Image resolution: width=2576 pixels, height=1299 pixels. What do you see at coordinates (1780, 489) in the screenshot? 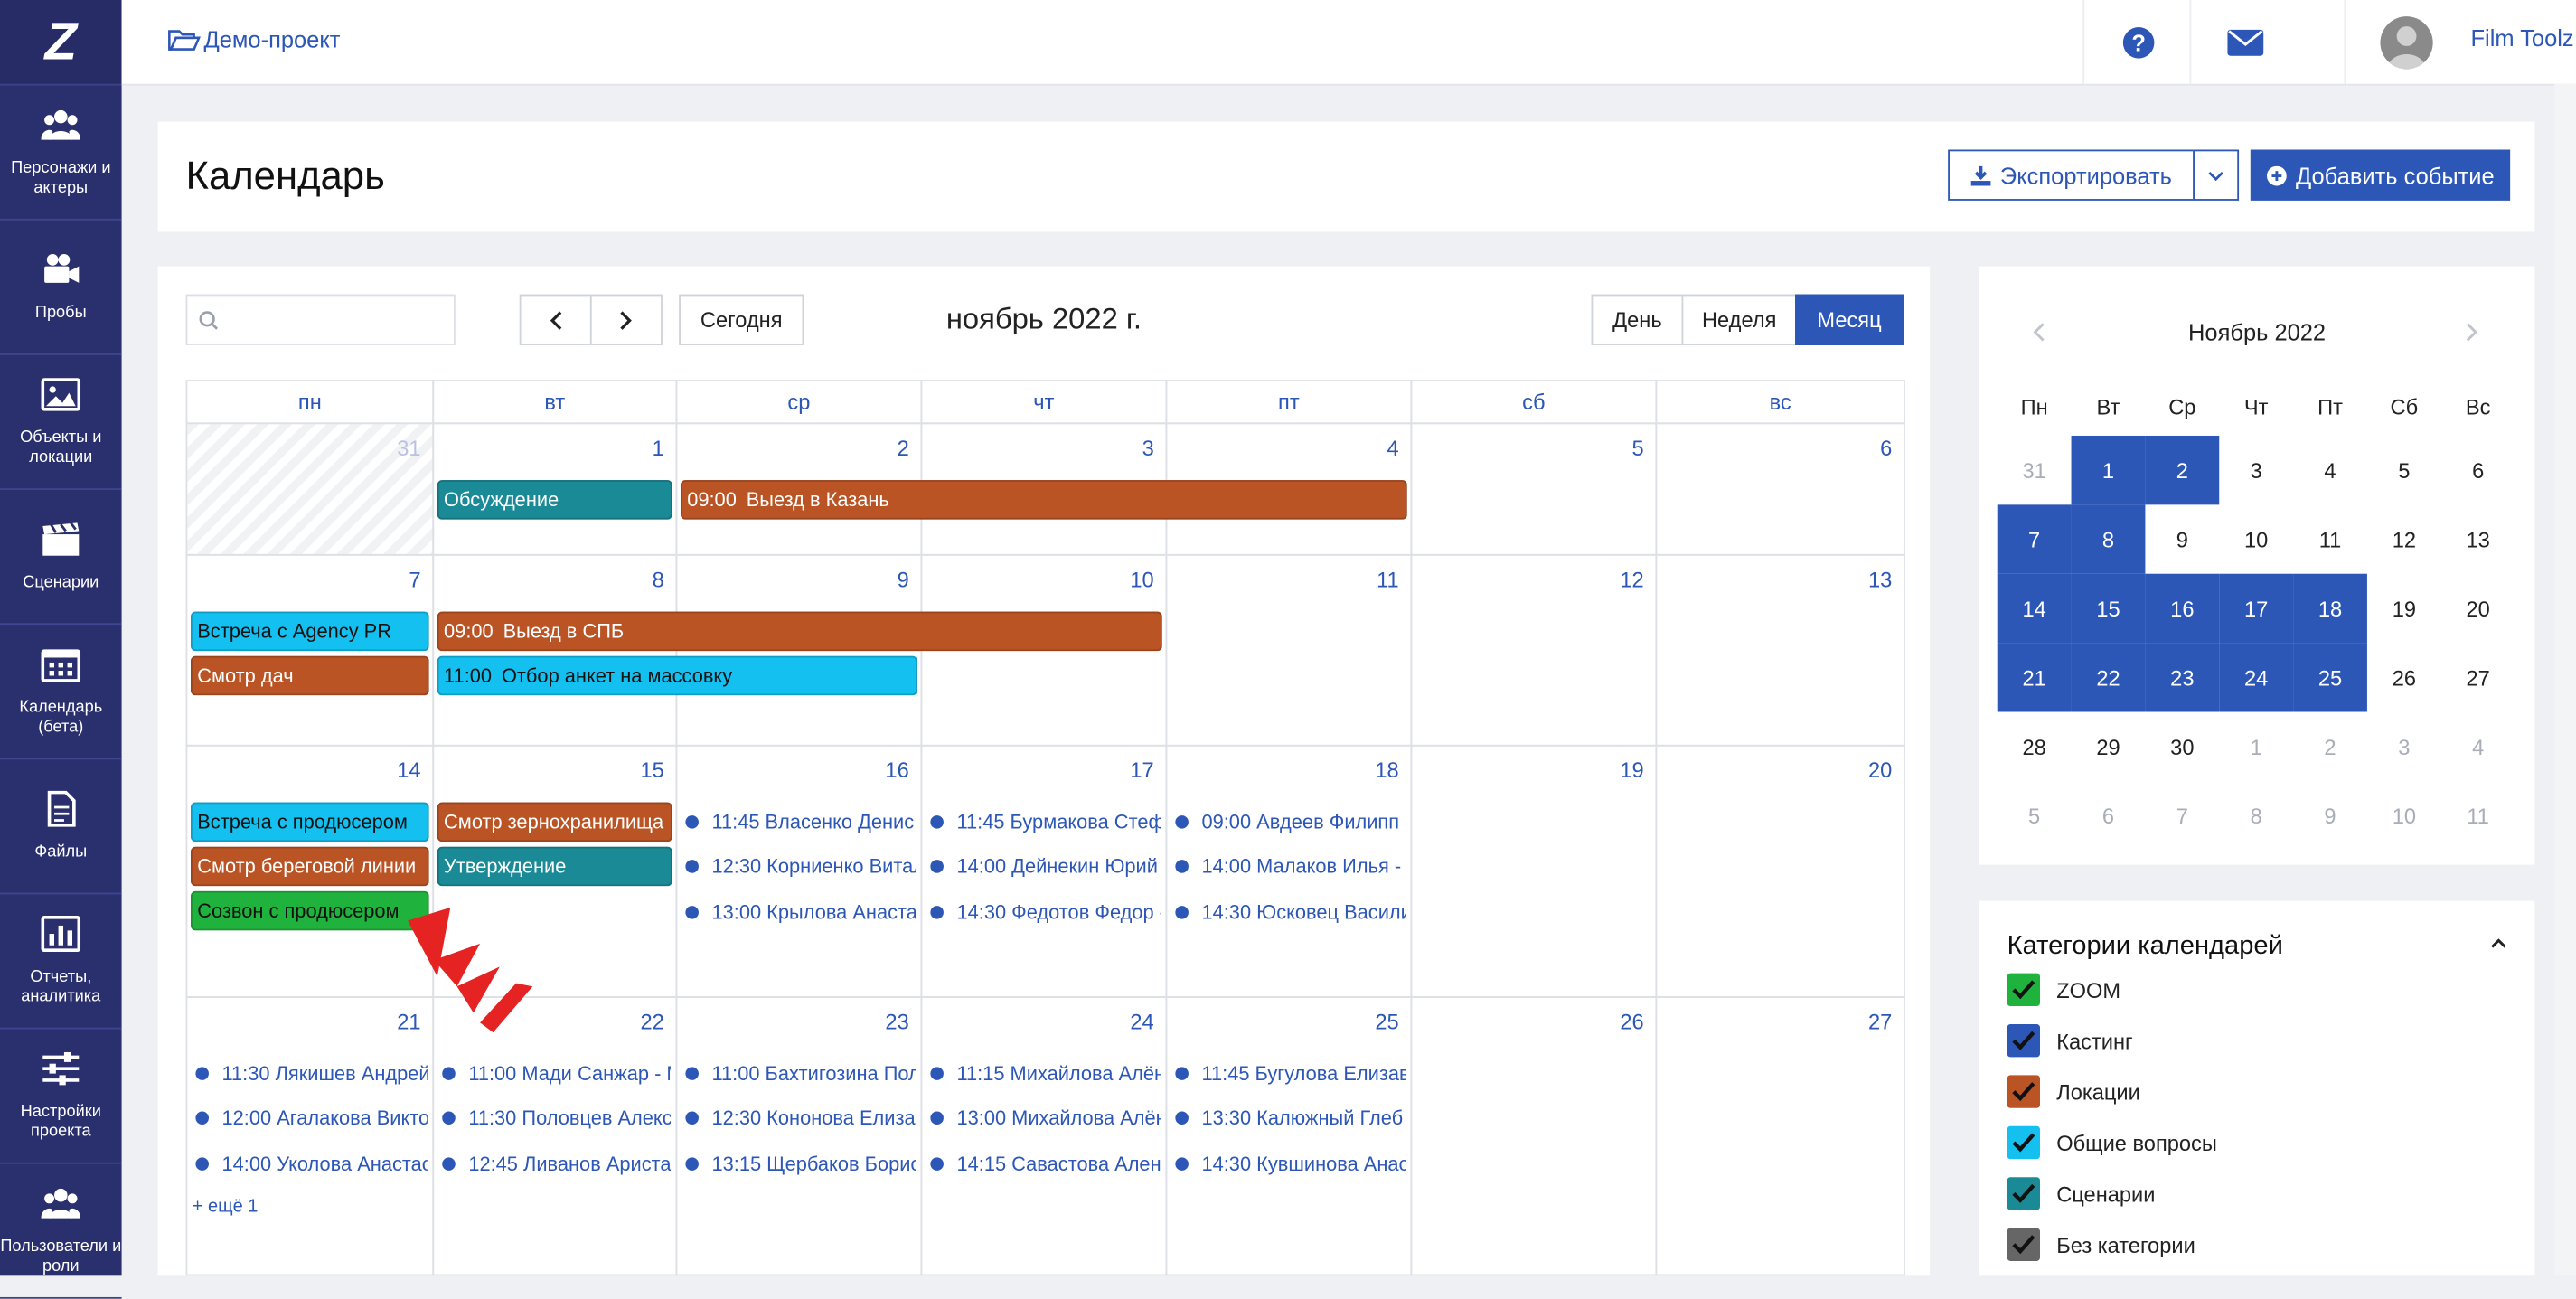
I see `day-cell: 6` at bounding box center [1780, 489].